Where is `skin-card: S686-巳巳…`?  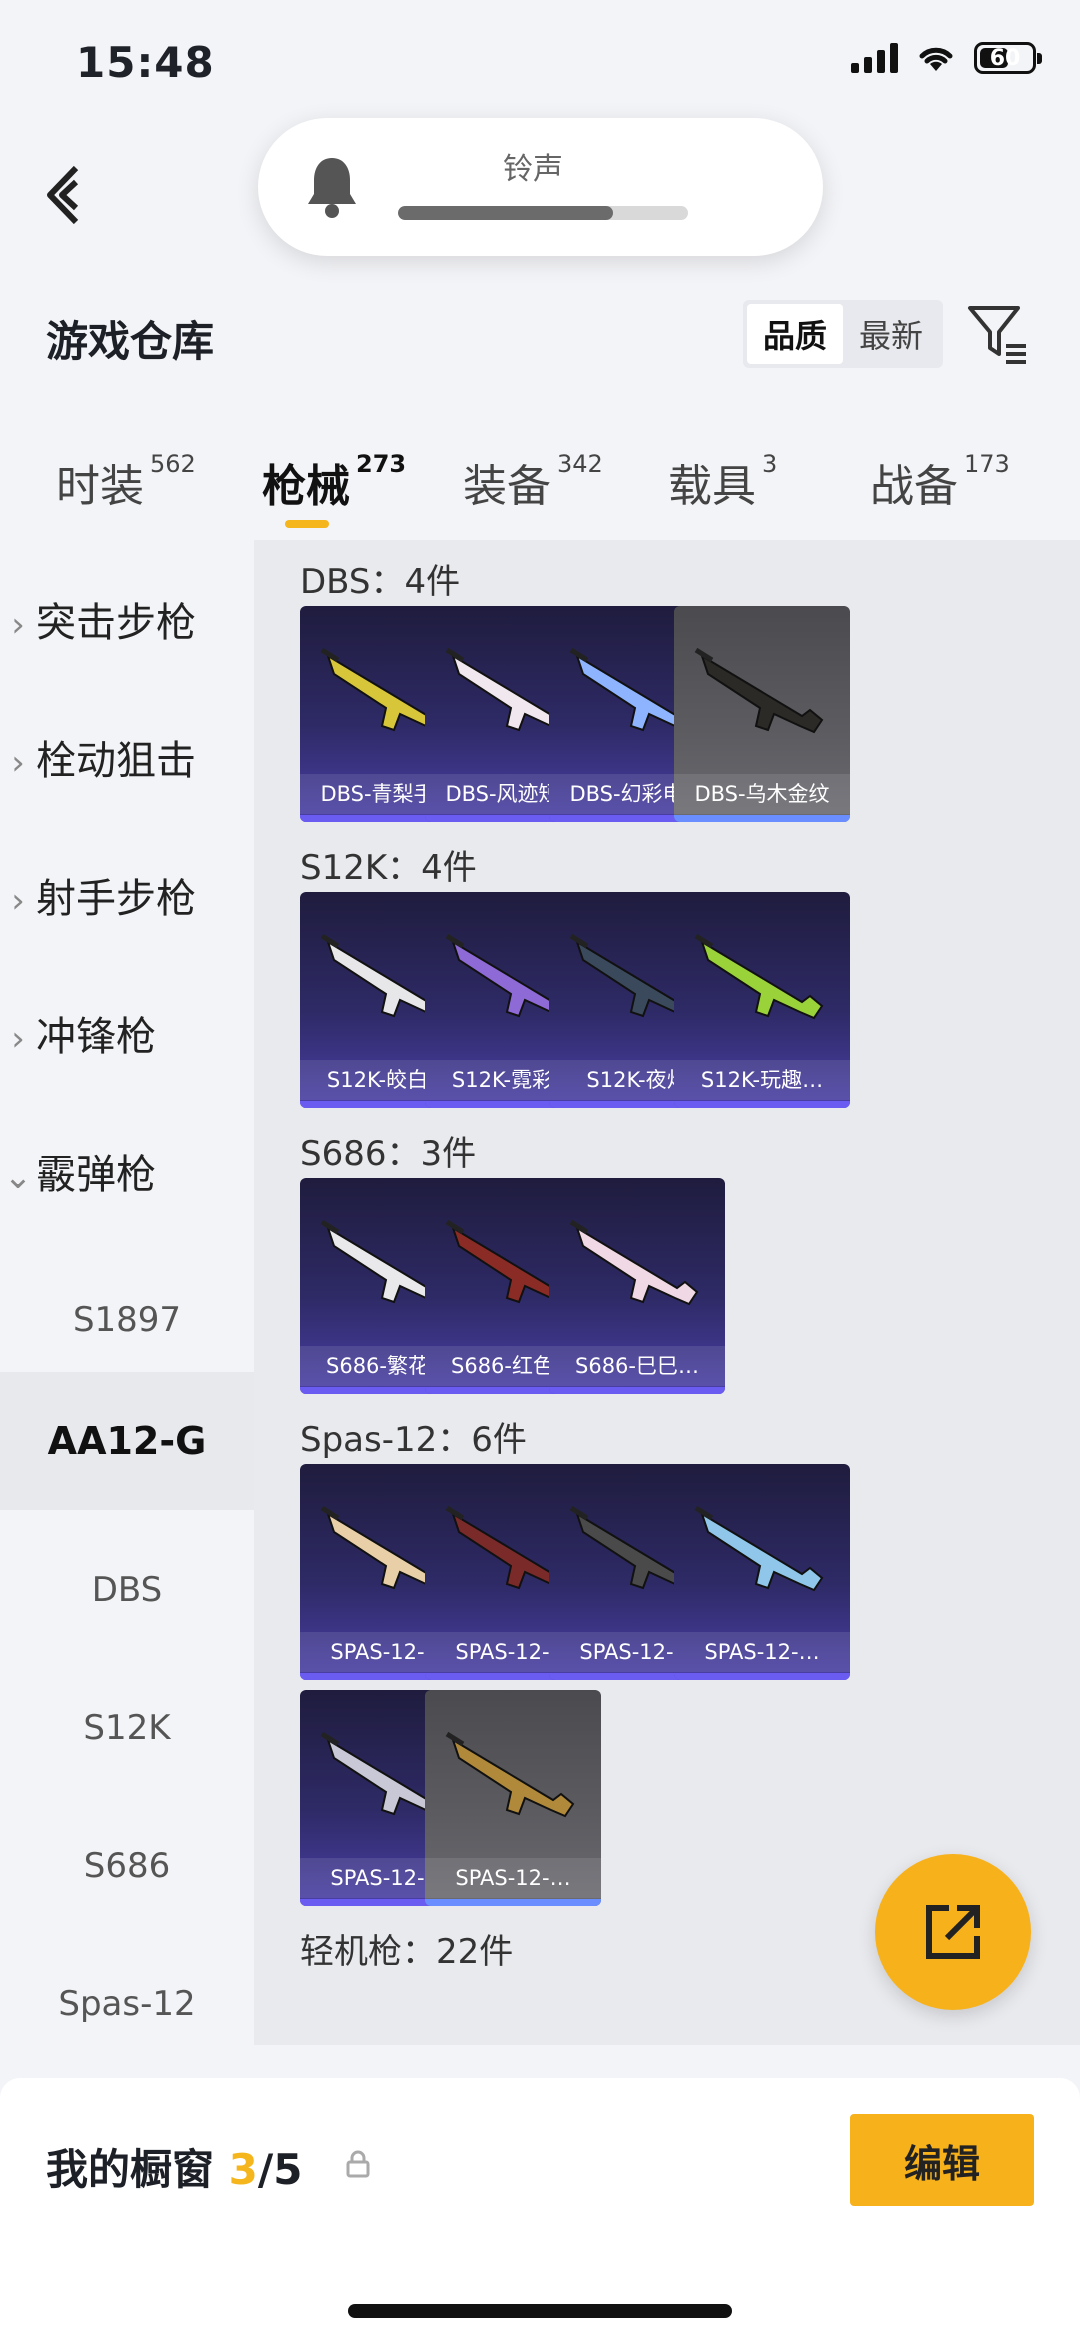
skin-card: S686-巳巳… is located at coordinates (637, 1286).